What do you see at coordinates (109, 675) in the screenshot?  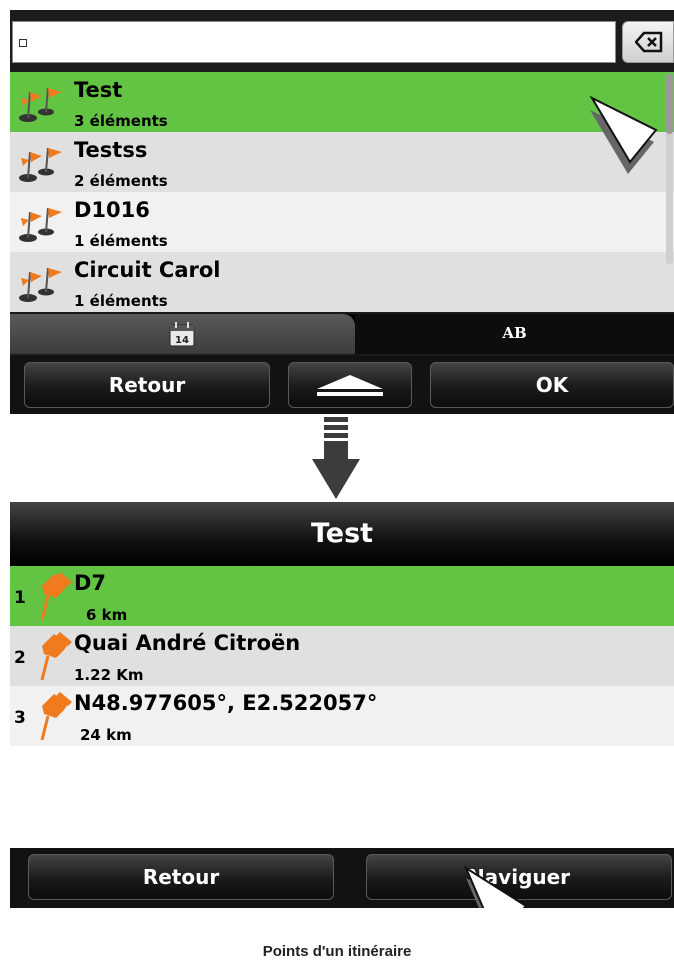 I see `point-distance: 1.22 Km` at bounding box center [109, 675].